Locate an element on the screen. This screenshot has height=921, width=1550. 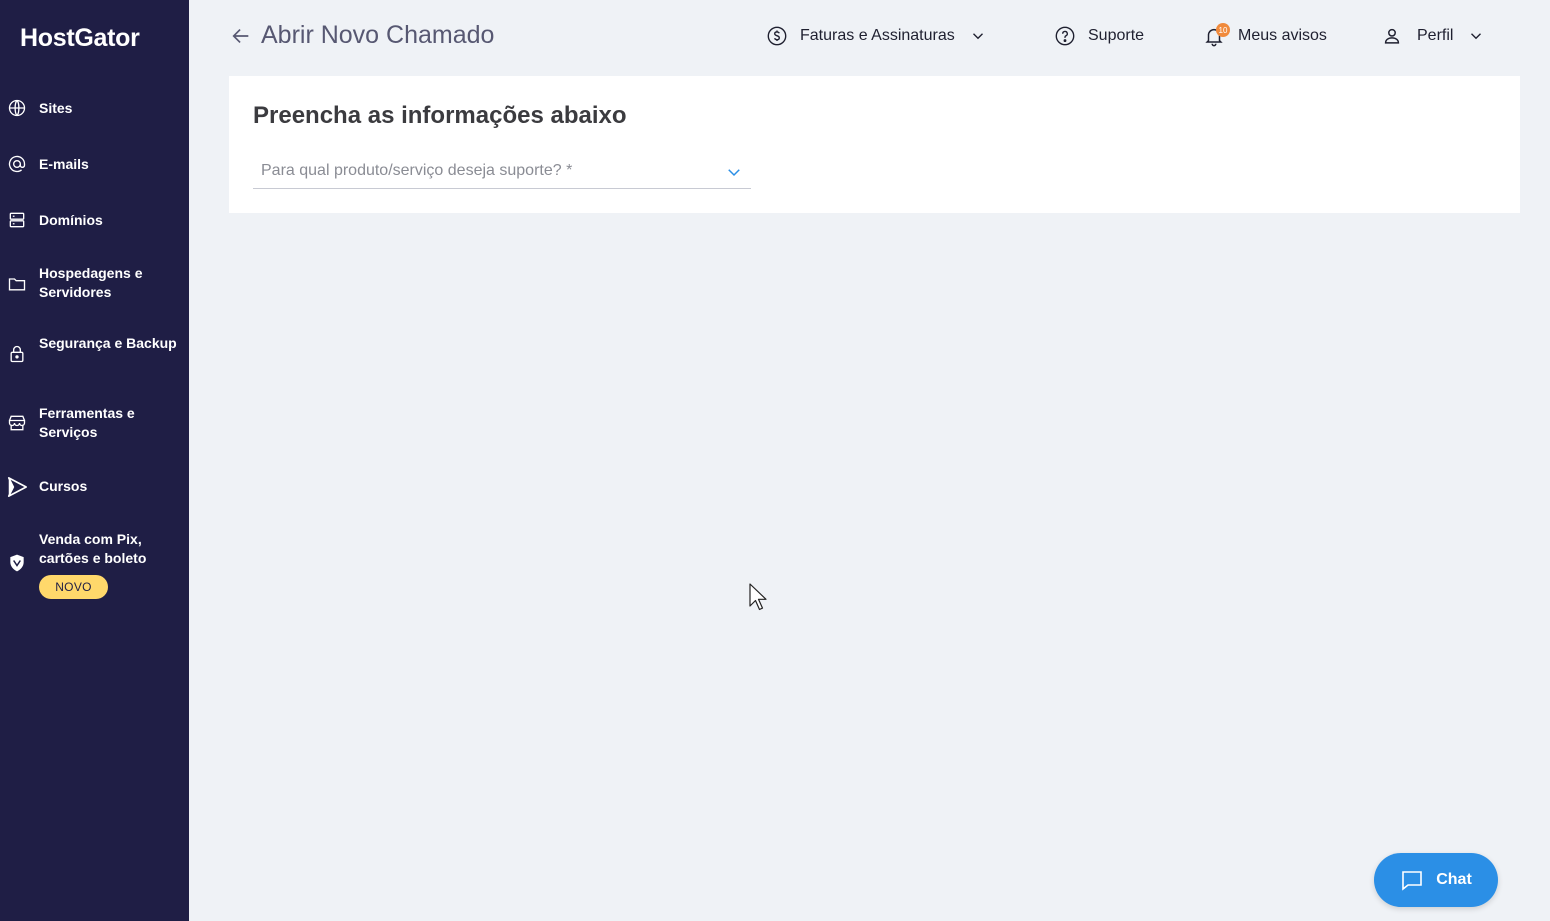
profile-menu: Perfil is located at coordinates (1433, 36).